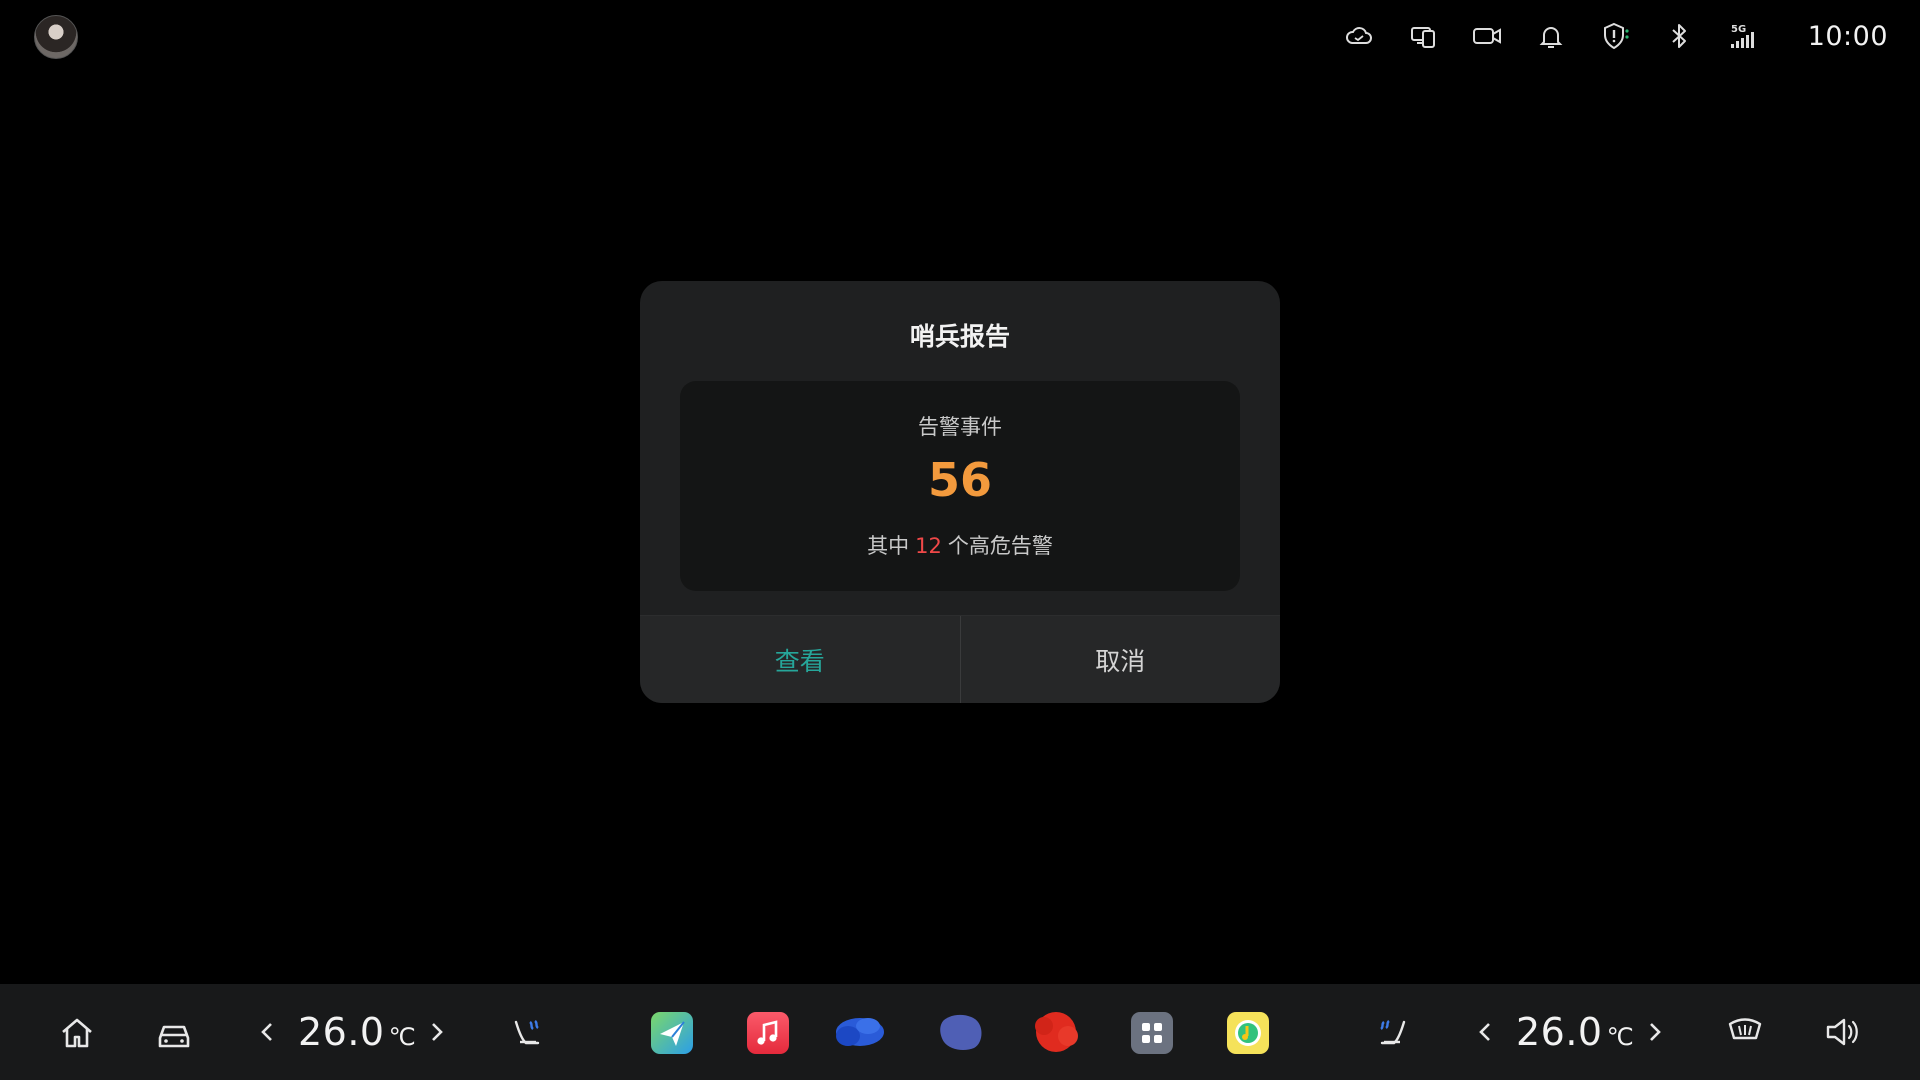  I want to click on clock: 10:00, so click(1847, 36).